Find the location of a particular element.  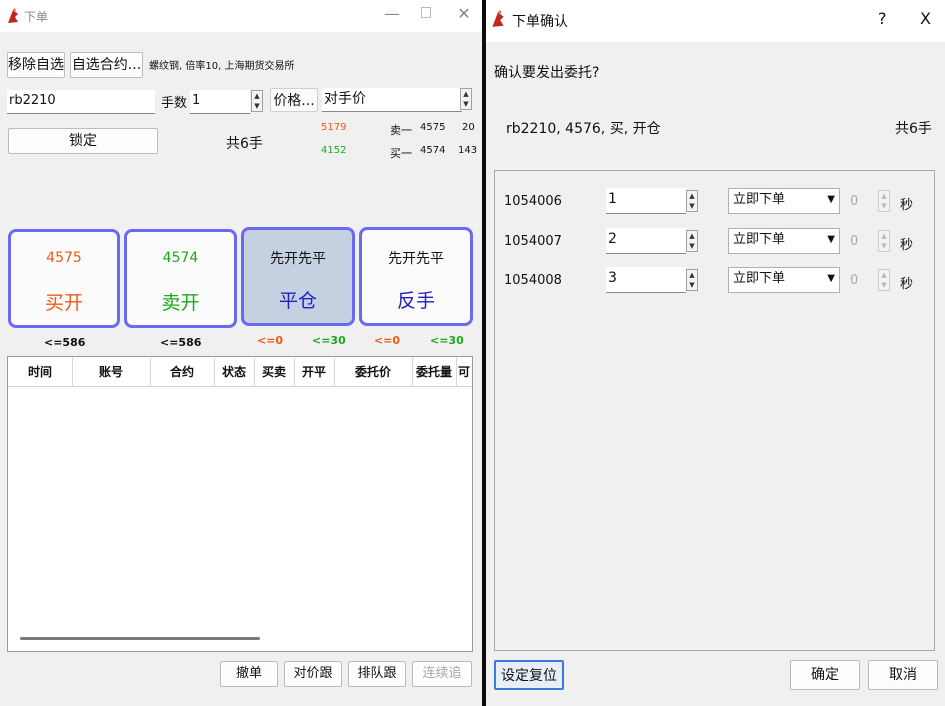

confirm-total-lots: 共6手 is located at coordinates (913, 129).